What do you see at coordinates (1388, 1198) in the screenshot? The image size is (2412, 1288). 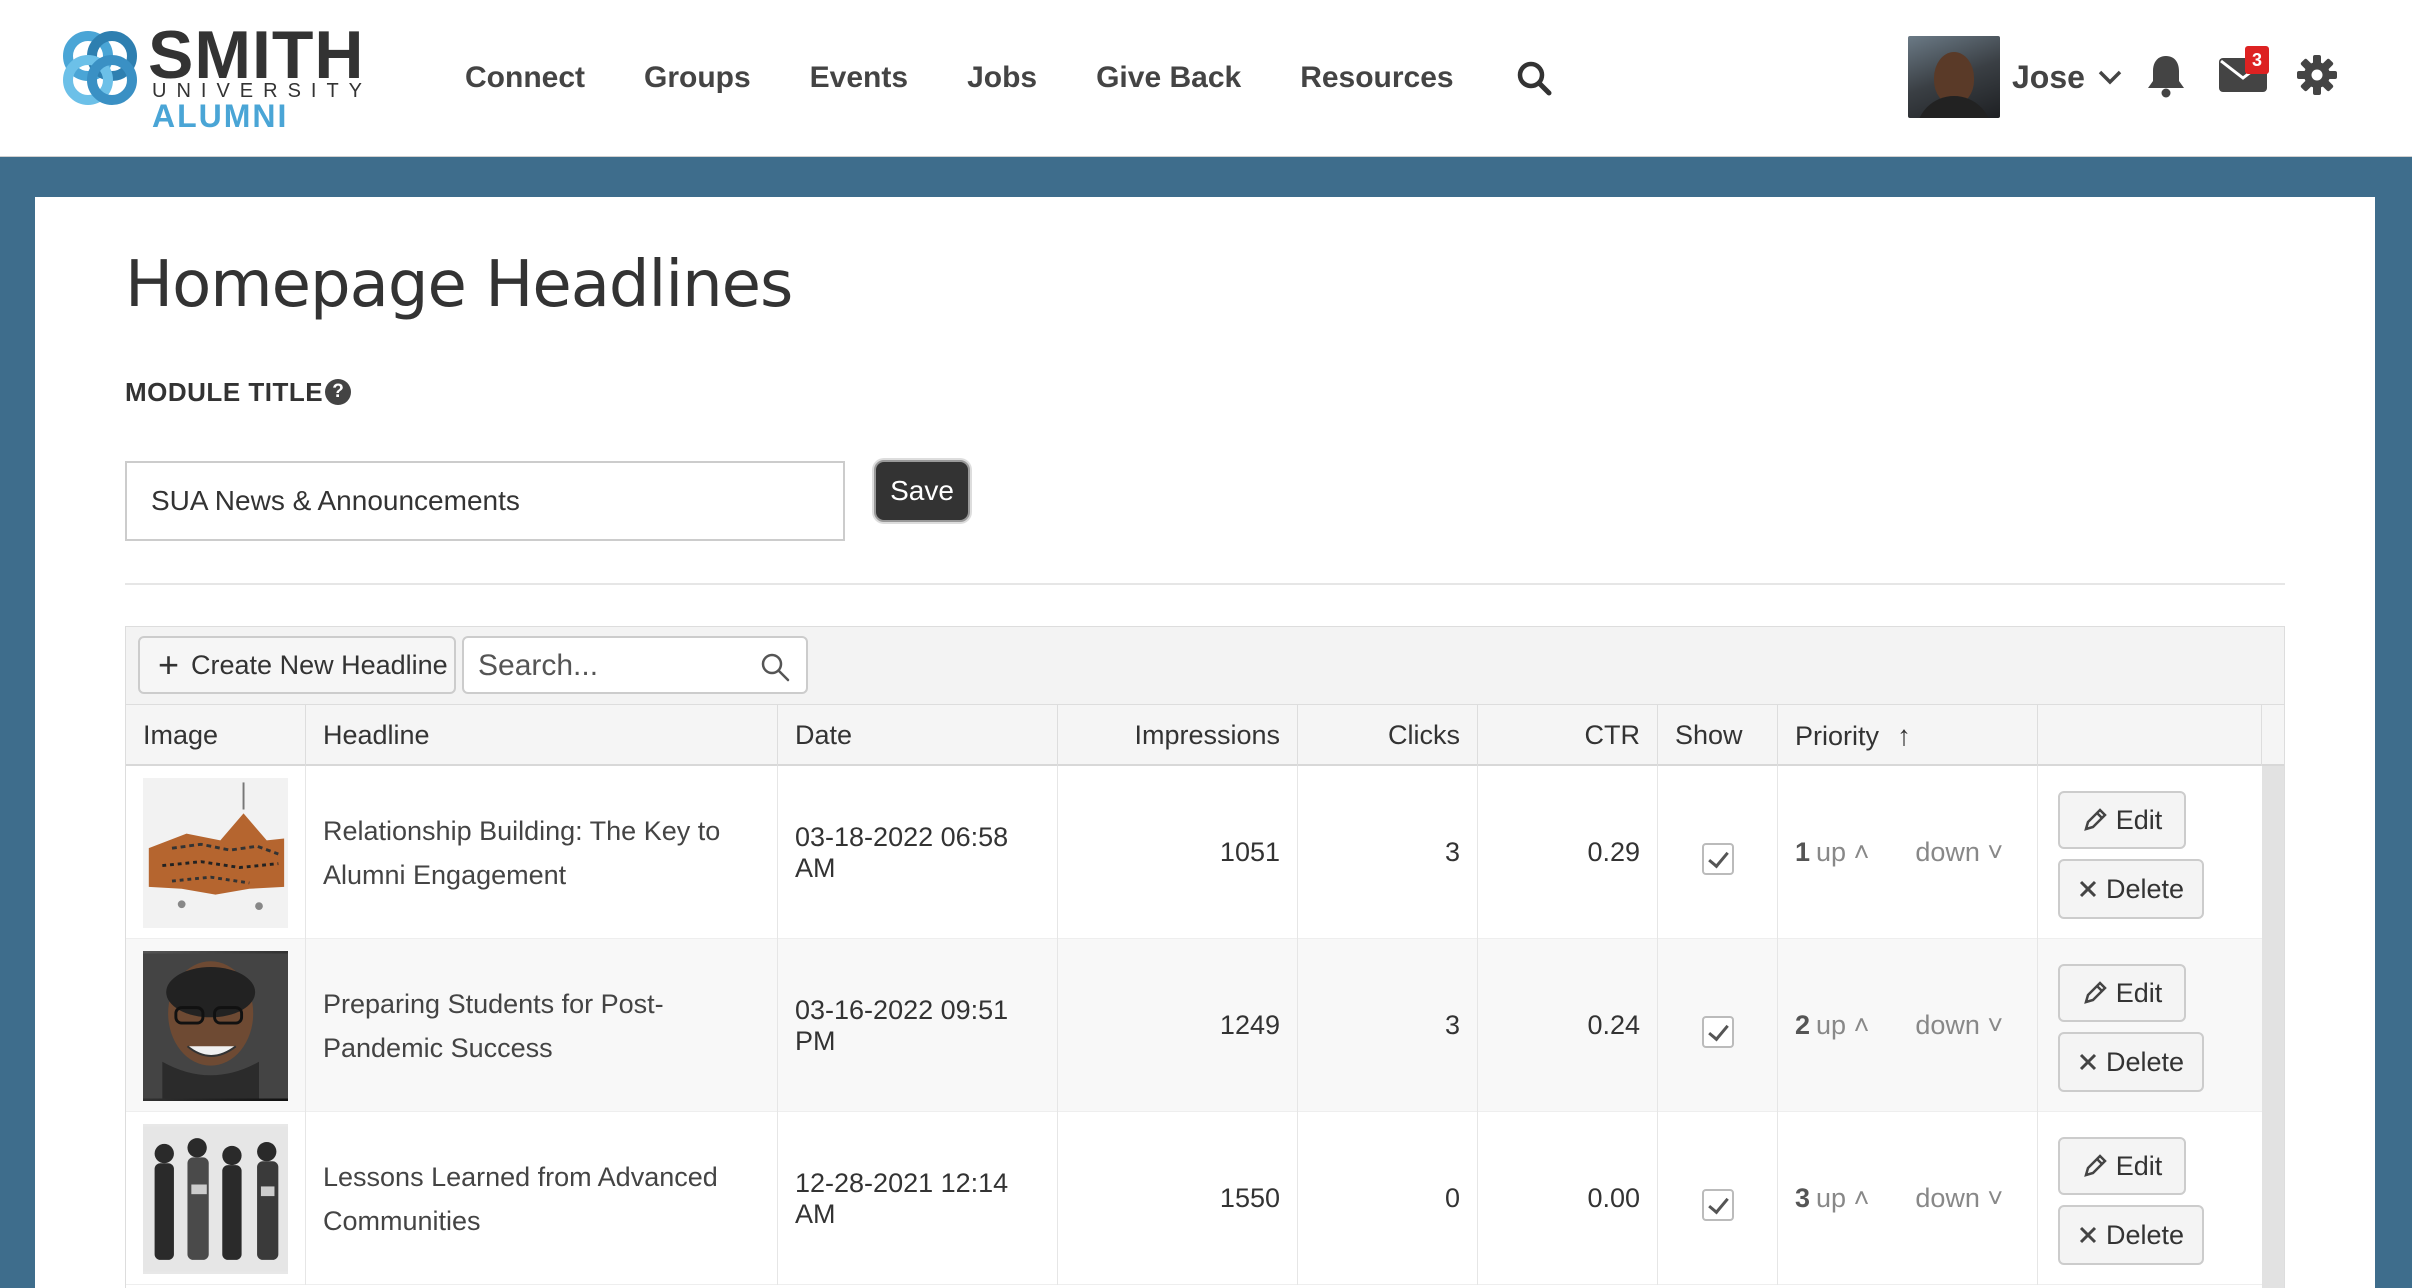 I see `clicks-cell: 0` at bounding box center [1388, 1198].